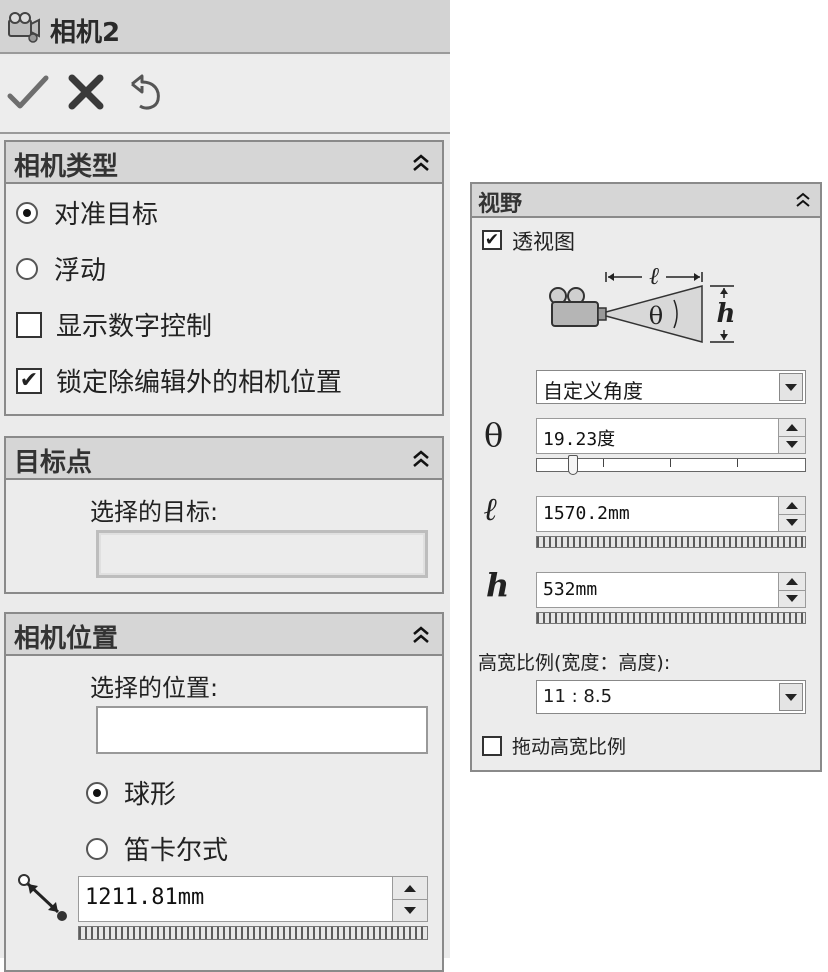 Image resolution: width=828 pixels, height=972 pixels. I want to click on perspective-label: 透视图, so click(543, 242).